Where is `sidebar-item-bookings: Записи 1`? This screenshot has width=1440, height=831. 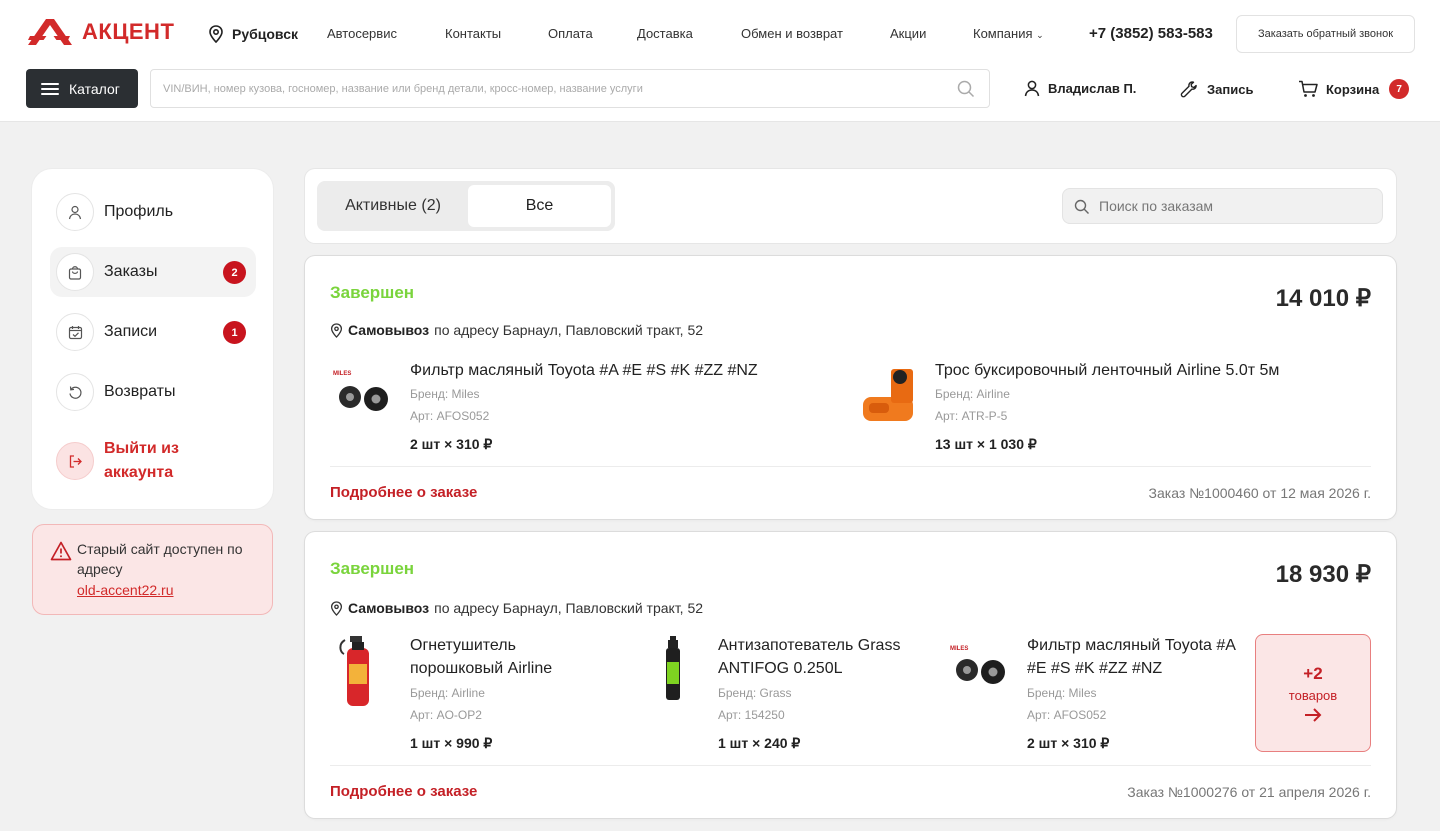 sidebar-item-bookings: Записи 1 is located at coordinates (153, 332).